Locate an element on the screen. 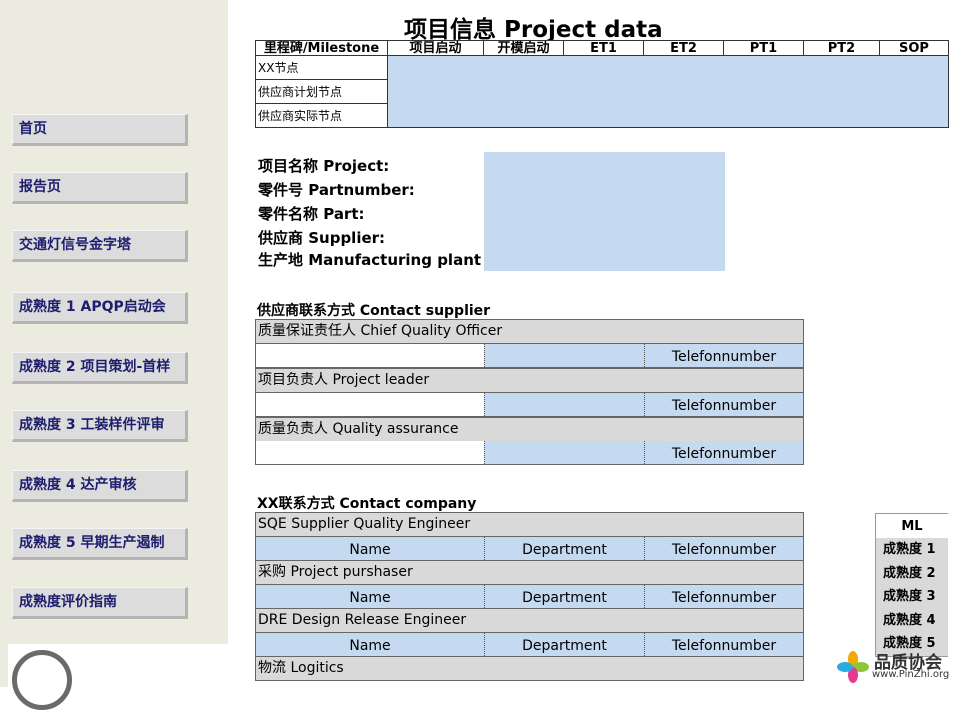  nav-maturity-5-button: 成熟度 5 早期生产遏制 is located at coordinates (100, 544).